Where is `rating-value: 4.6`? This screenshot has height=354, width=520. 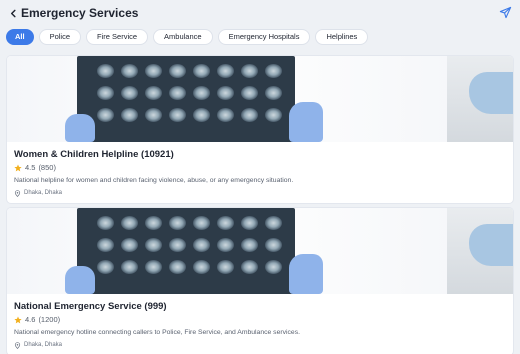 rating-value: 4.6 is located at coordinates (30, 319).